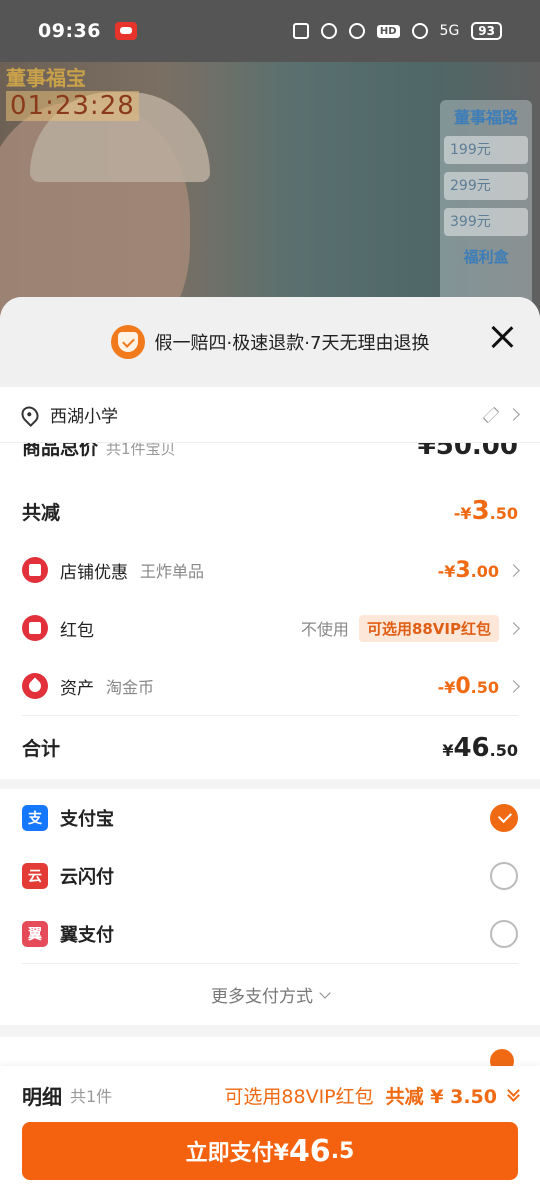 This screenshot has height=1188, width=540. Describe the element at coordinates (342, 1151) in the screenshot. I see `pay-button-dec: .5` at that location.